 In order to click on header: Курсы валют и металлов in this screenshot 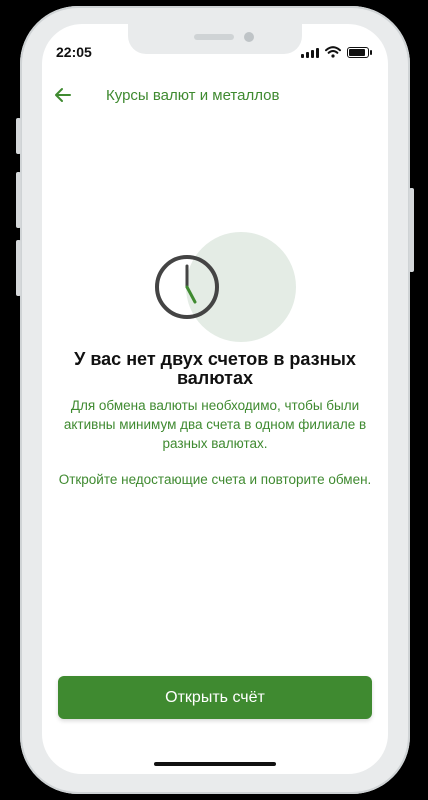, I will do `click(215, 95)`.